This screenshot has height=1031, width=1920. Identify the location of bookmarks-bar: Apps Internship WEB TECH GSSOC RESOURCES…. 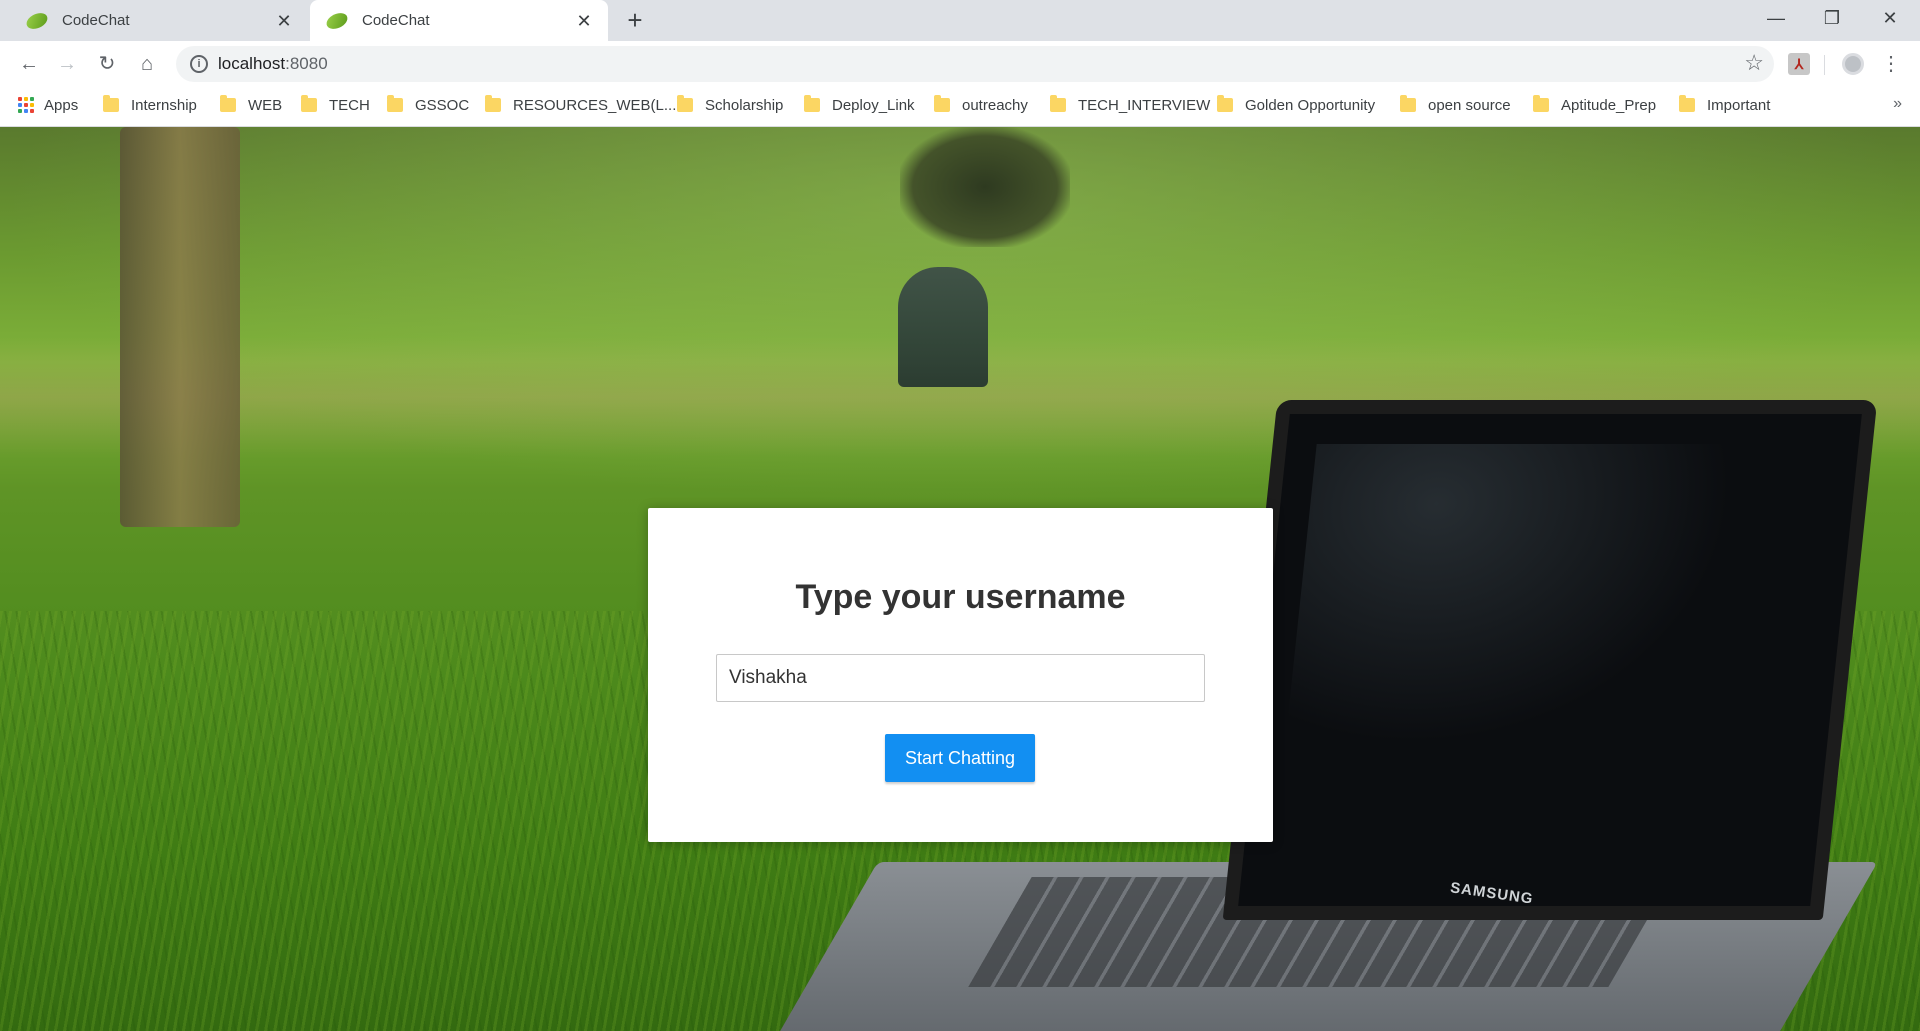
(960, 107).